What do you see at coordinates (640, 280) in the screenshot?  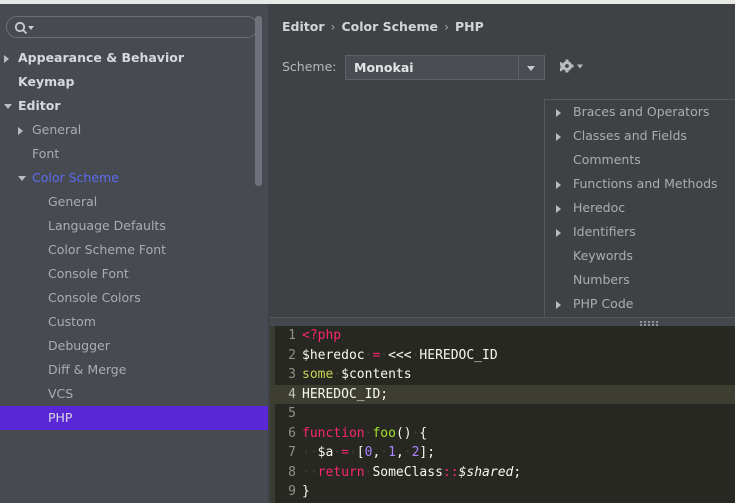 I see `category-row-numbers: Numbers` at bounding box center [640, 280].